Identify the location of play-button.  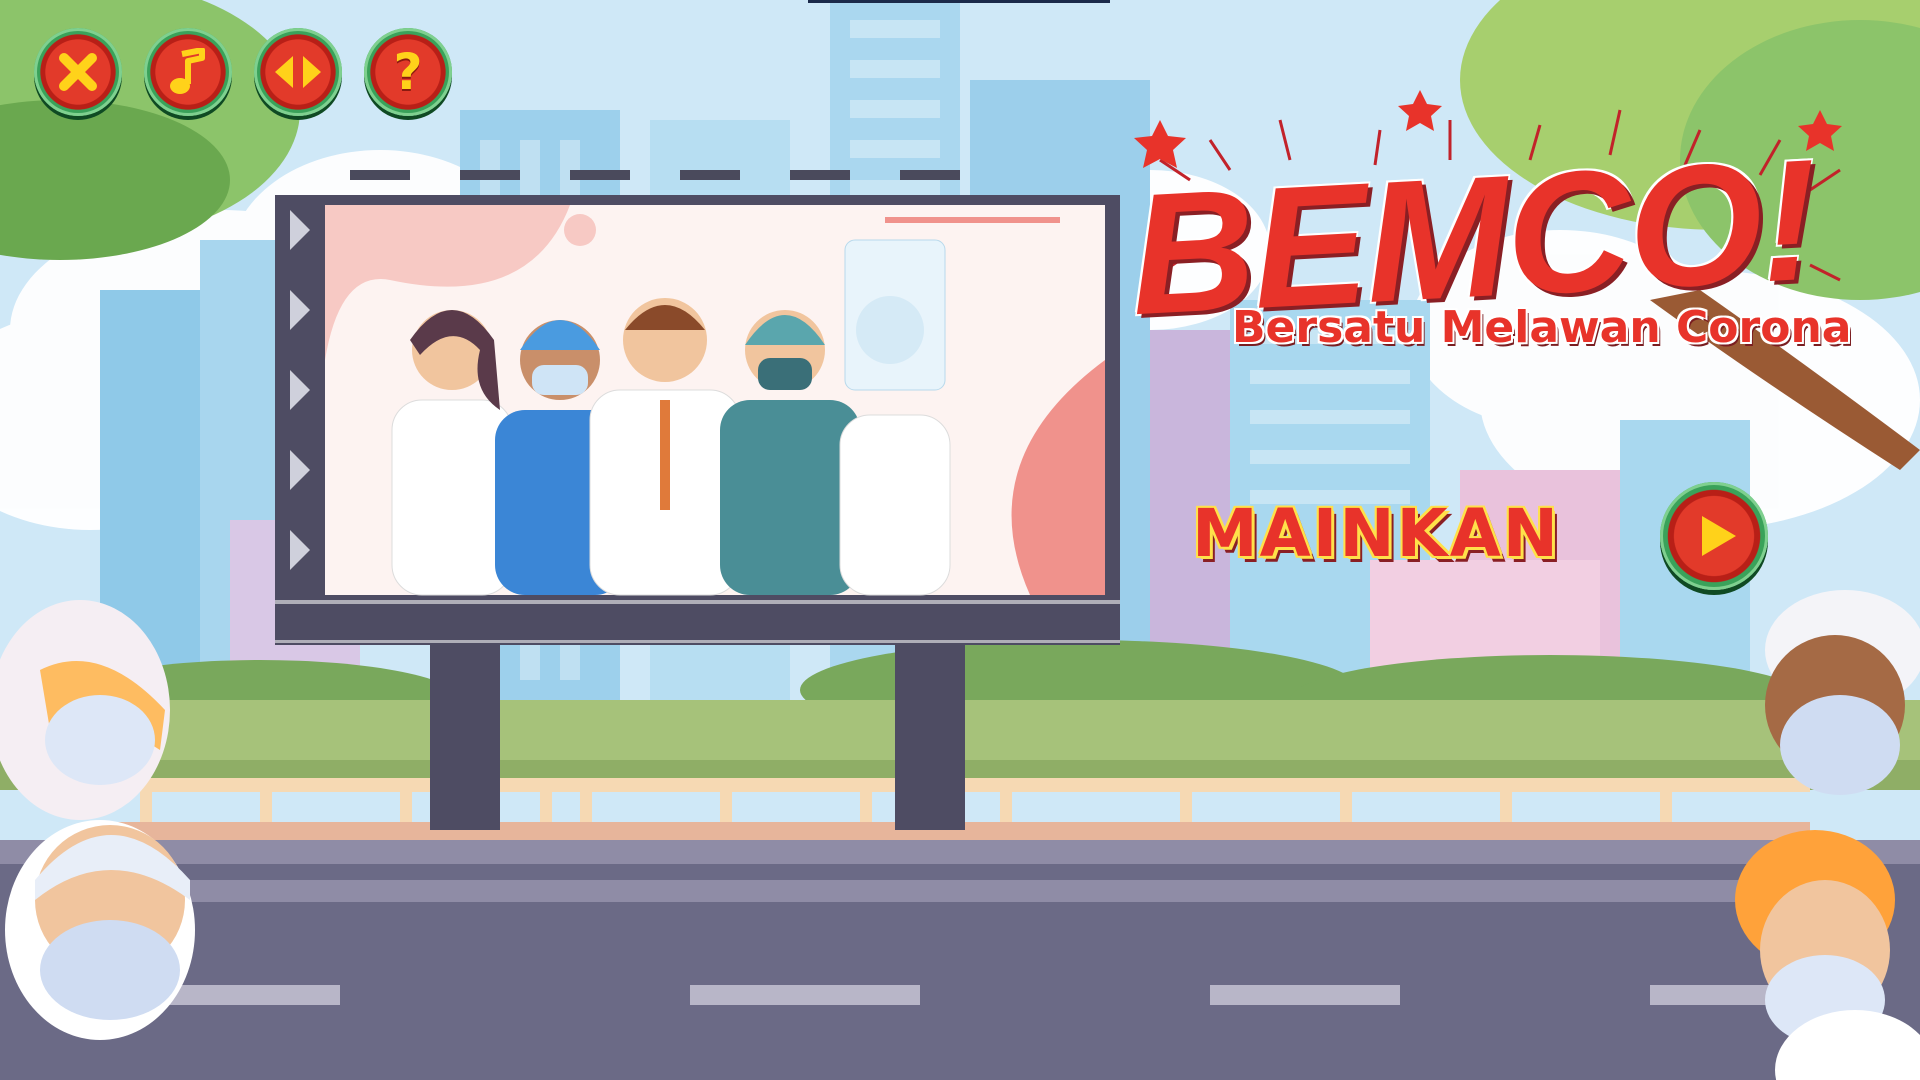
(1714, 536).